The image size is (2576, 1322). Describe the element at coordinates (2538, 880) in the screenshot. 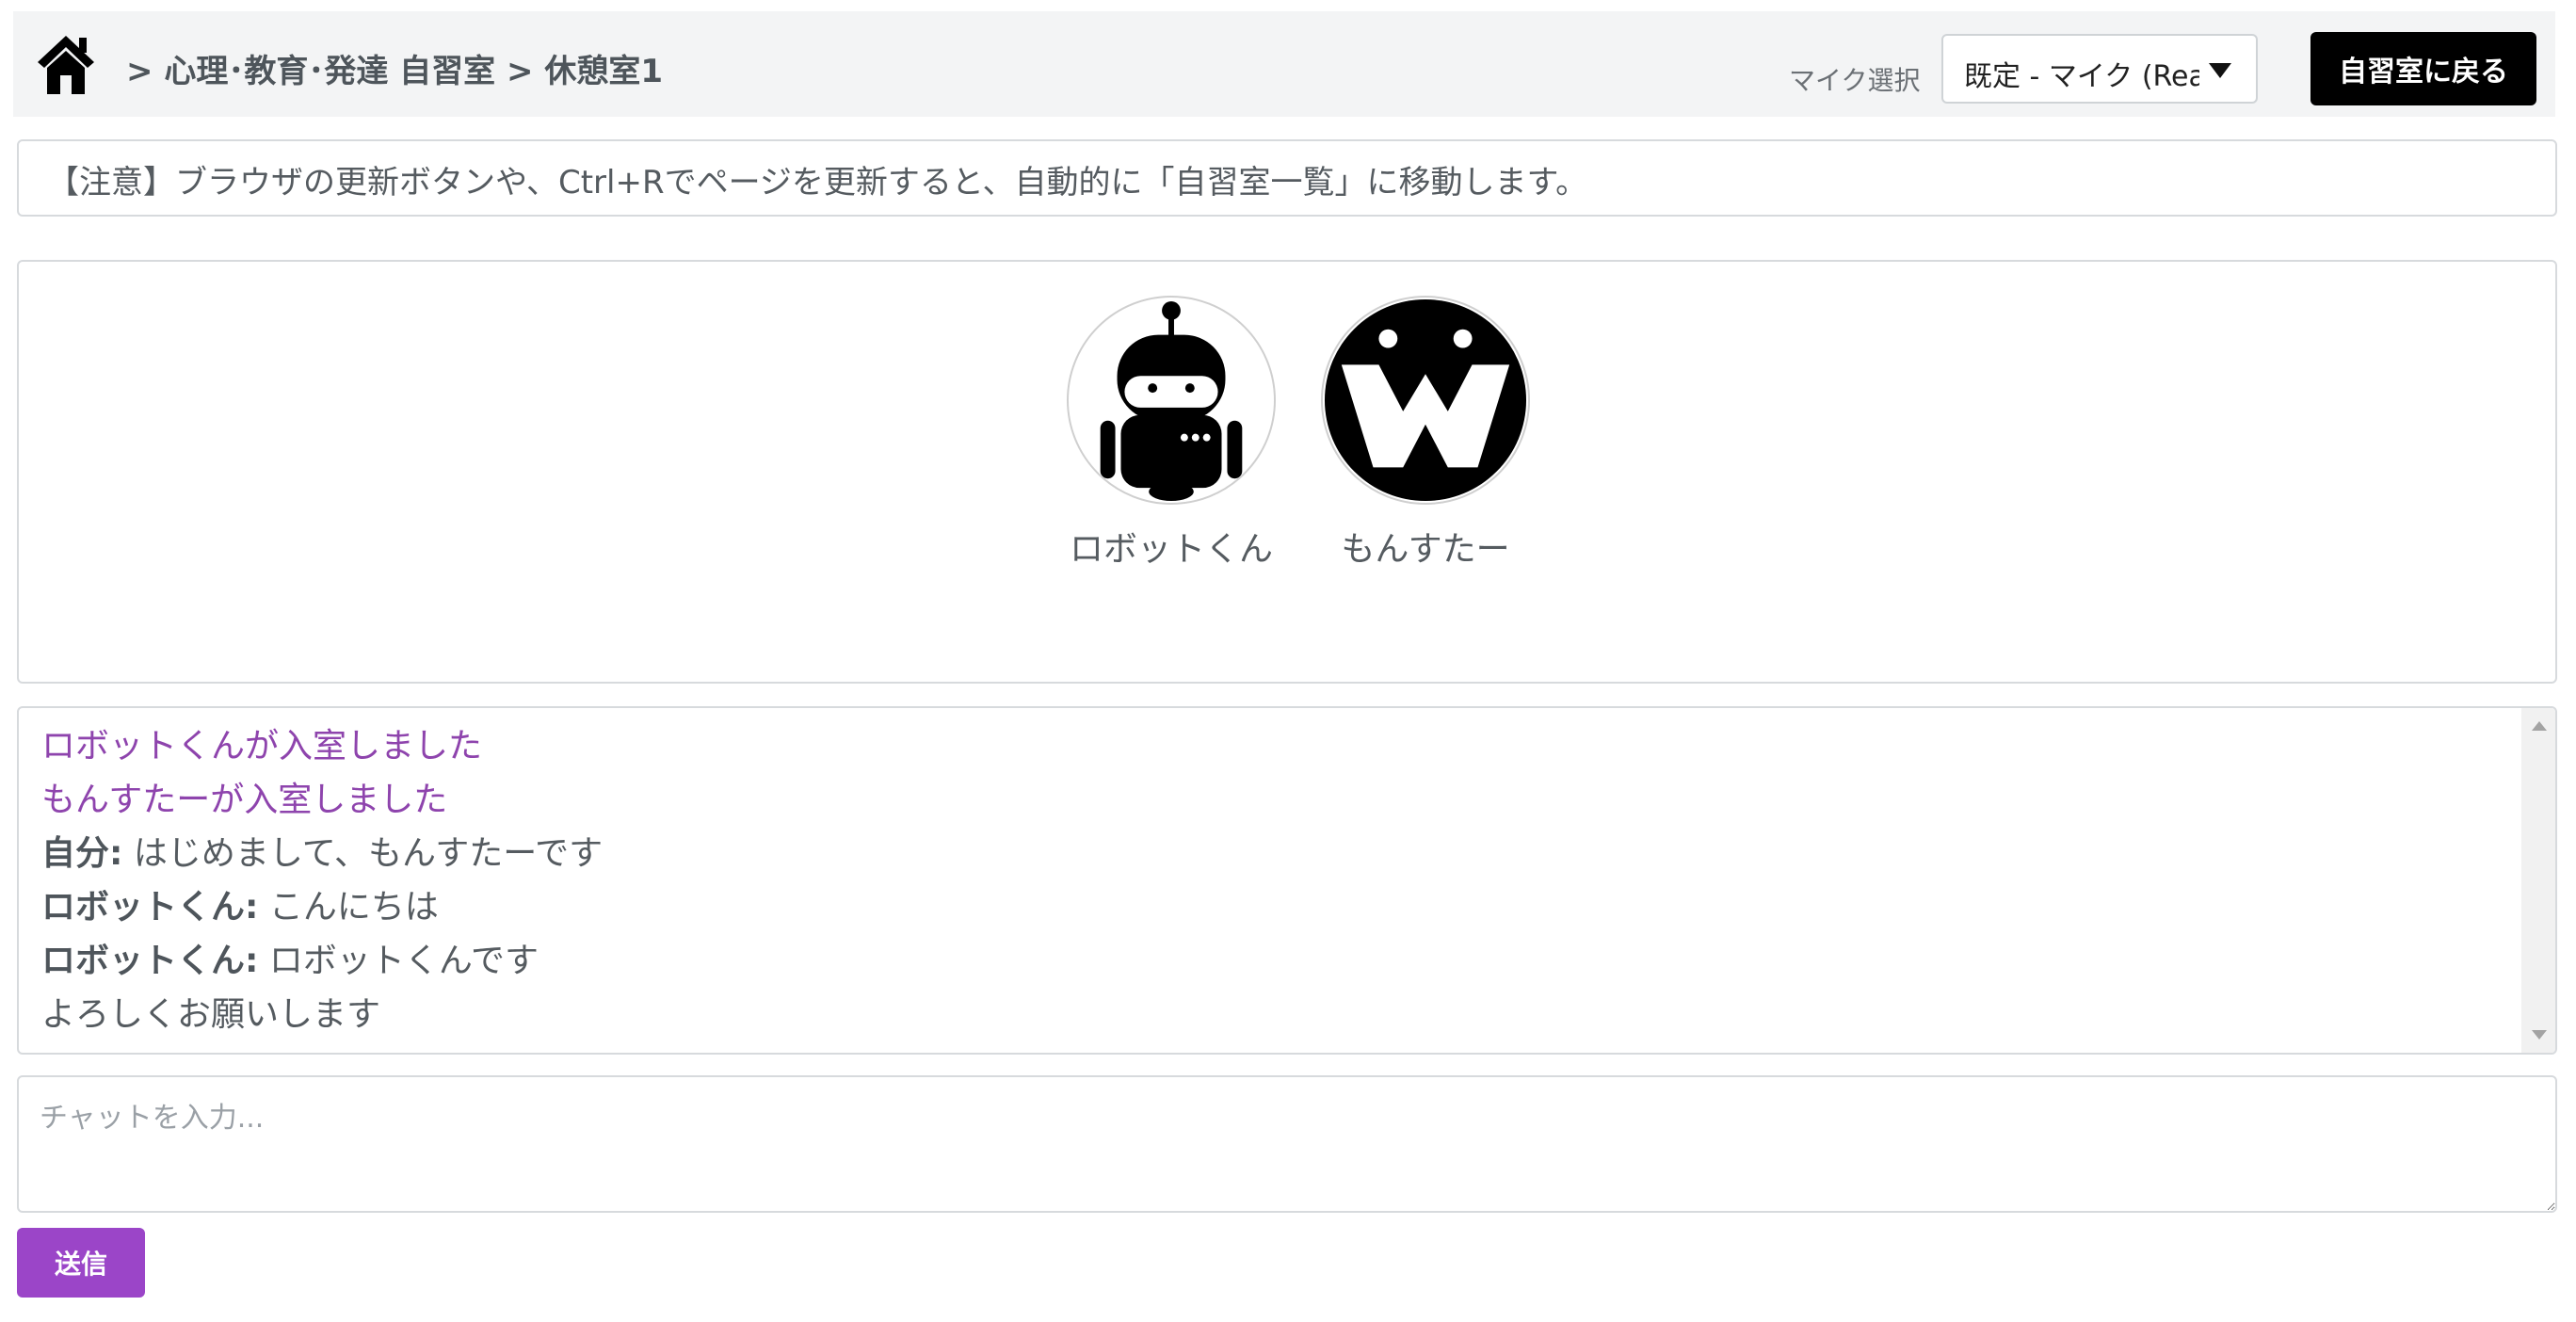

I see `chat-log-scrollbar` at that location.